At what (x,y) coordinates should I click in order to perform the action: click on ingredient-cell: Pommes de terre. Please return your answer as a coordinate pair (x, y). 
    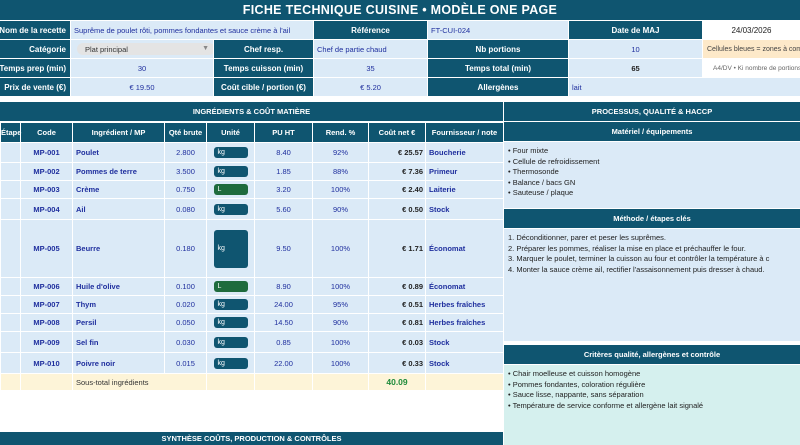
    Looking at the image, I should click on (118, 171).